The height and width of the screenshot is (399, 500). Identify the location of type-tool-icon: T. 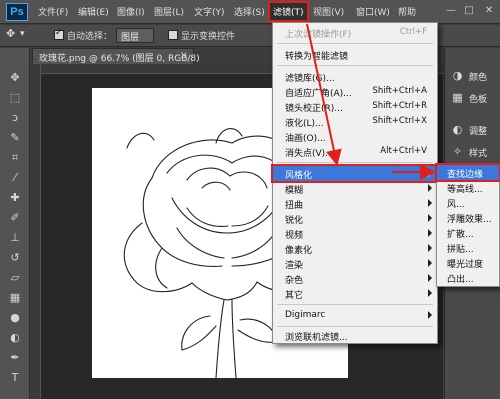
(15, 378).